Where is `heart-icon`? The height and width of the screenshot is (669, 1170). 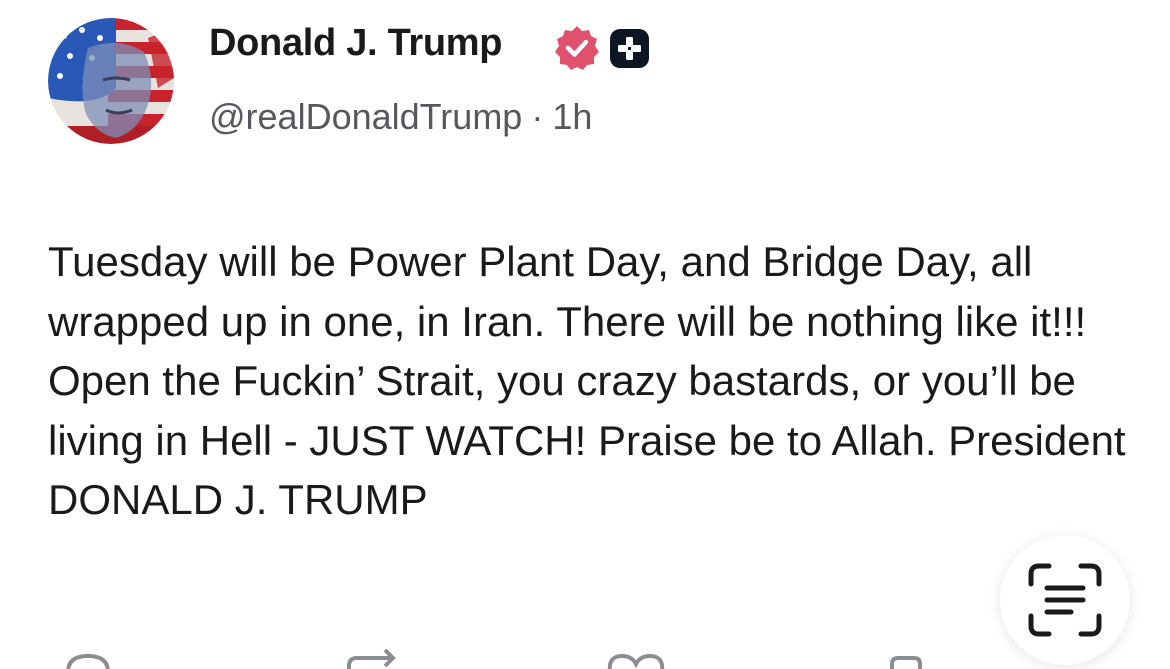
heart-icon is located at coordinates (636, 661).